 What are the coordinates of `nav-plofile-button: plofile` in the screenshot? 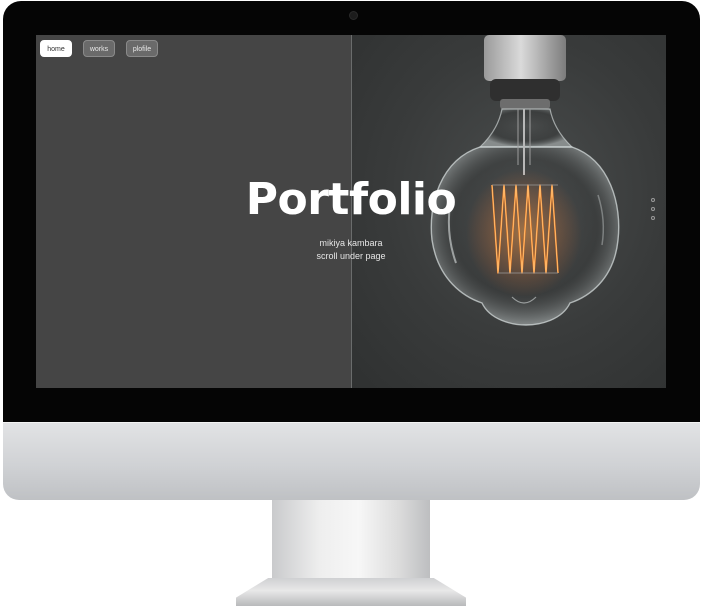 It's located at (142, 48).